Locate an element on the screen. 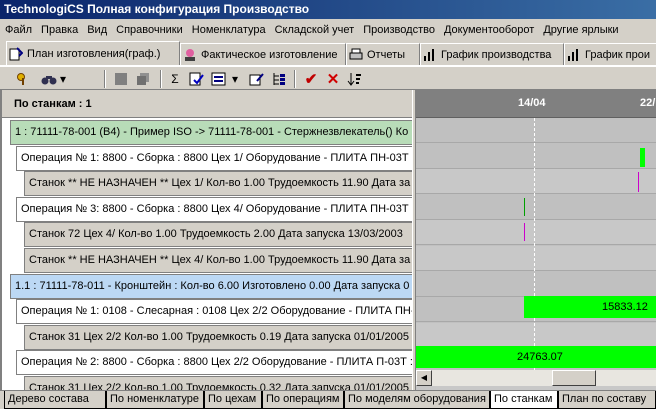 This screenshot has width=656, height=409. panel-header: По станкам : 1 is located at coordinates (208, 104).